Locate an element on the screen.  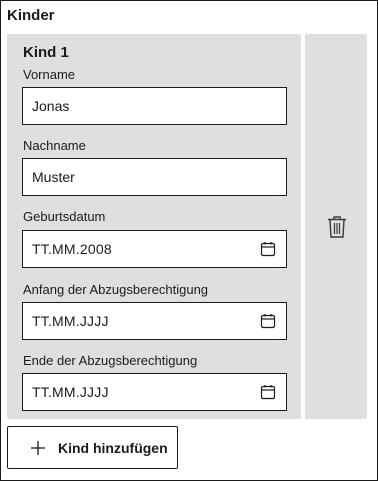
plus-icon is located at coordinates (38, 447).